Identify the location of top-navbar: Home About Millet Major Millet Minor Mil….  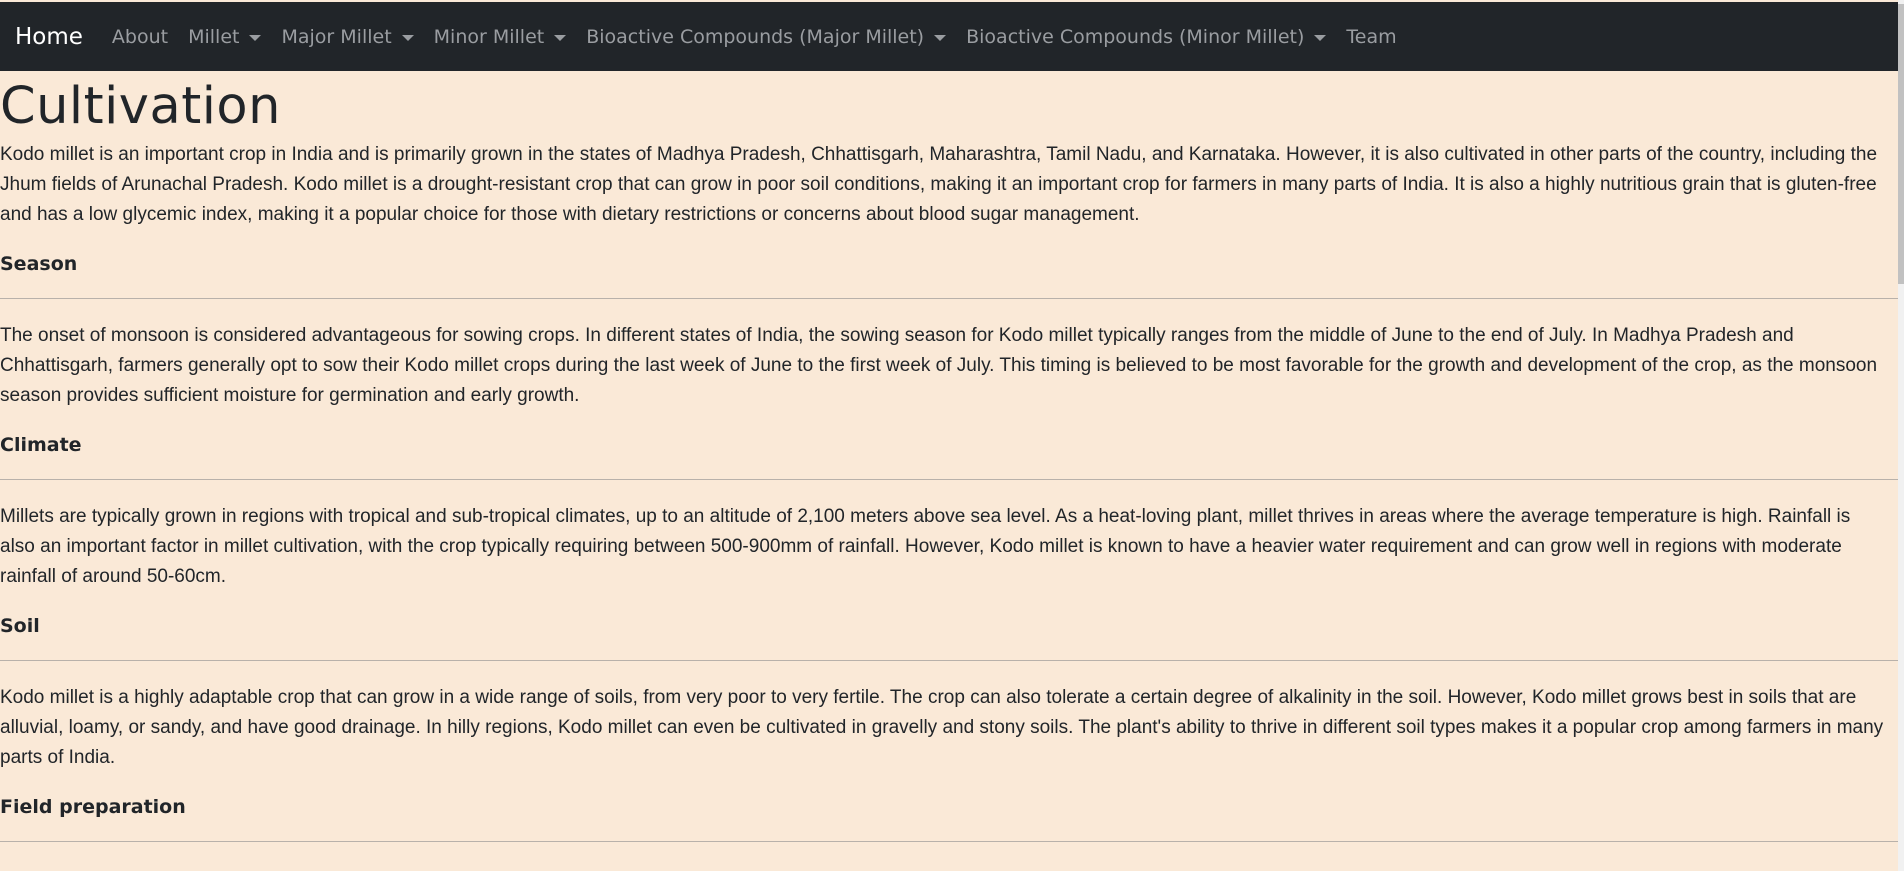
(949, 36).